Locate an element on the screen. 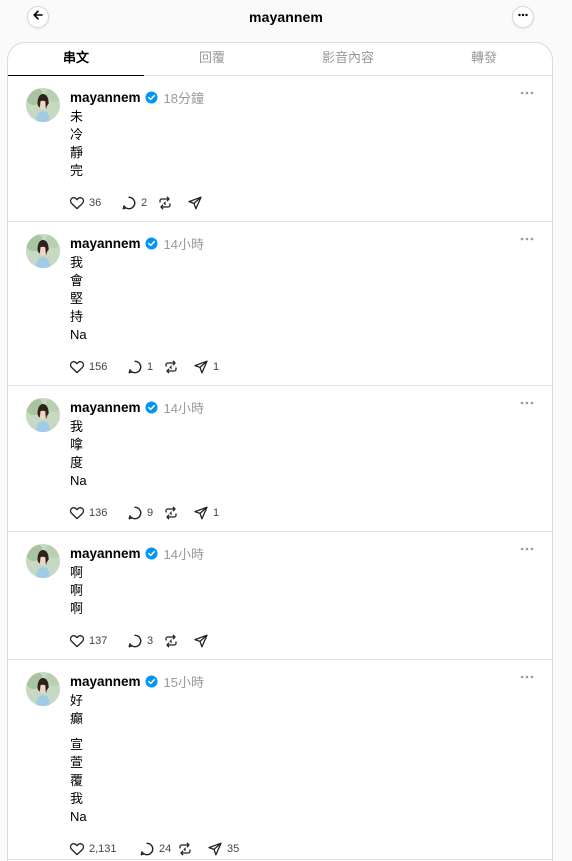 Image resolution: width=572 pixels, height=861 pixels. ellipsis-icon is located at coordinates (523, 17).